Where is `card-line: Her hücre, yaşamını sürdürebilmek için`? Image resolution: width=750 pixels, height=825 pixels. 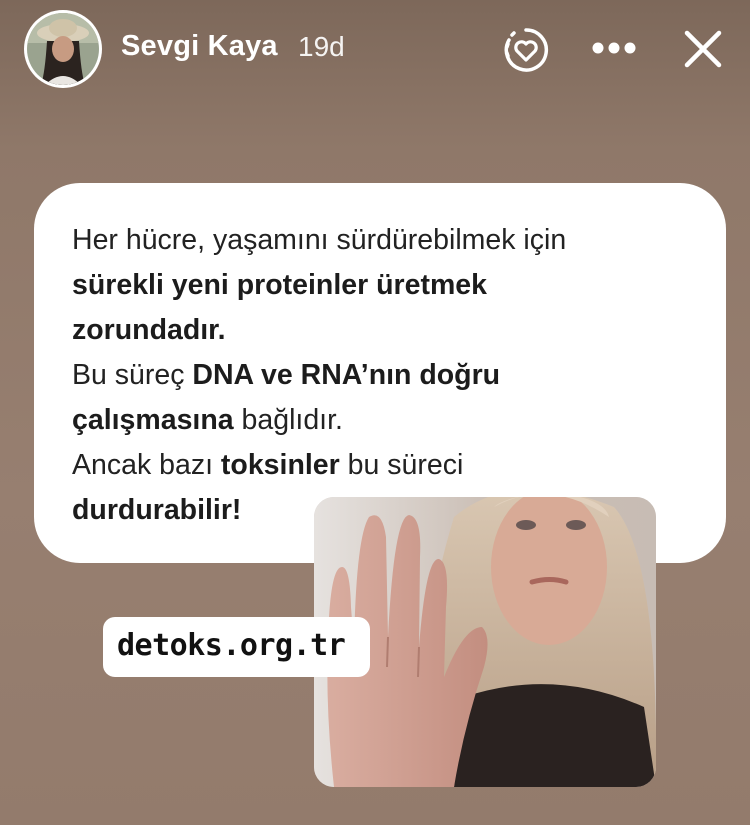
card-line: Her hücre, yaşamını sürdürebilmek için is located at coordinates (392, 240).